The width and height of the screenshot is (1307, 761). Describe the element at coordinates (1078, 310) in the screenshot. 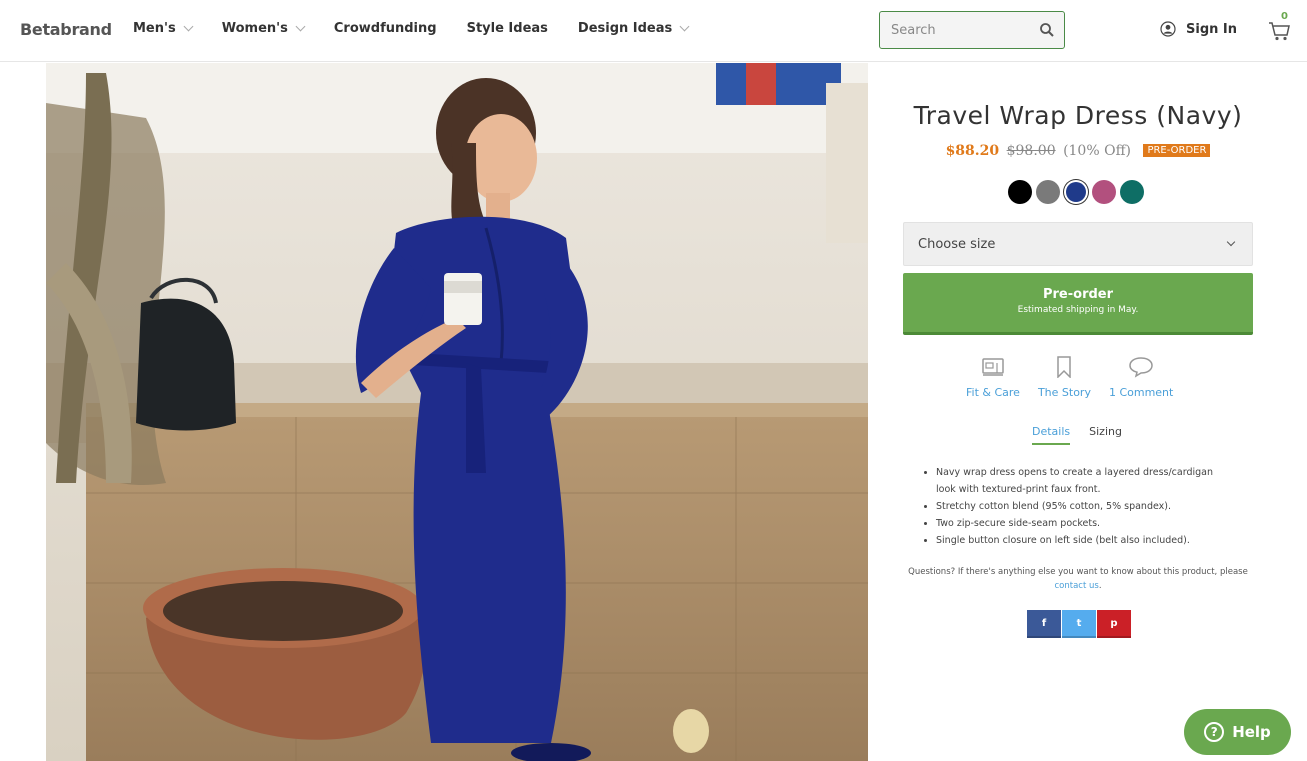

I see `preorder-shipping-note: Estimated shipping in May.` at that location.